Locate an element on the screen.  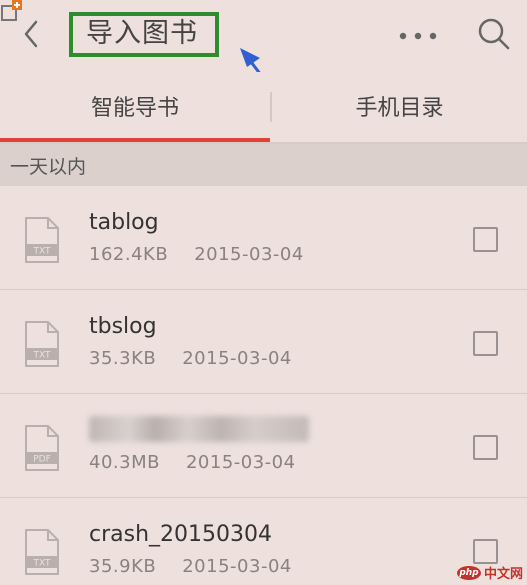
file-meta: 35.9KB 2015-03-04 is located at coordinates (190, 566).